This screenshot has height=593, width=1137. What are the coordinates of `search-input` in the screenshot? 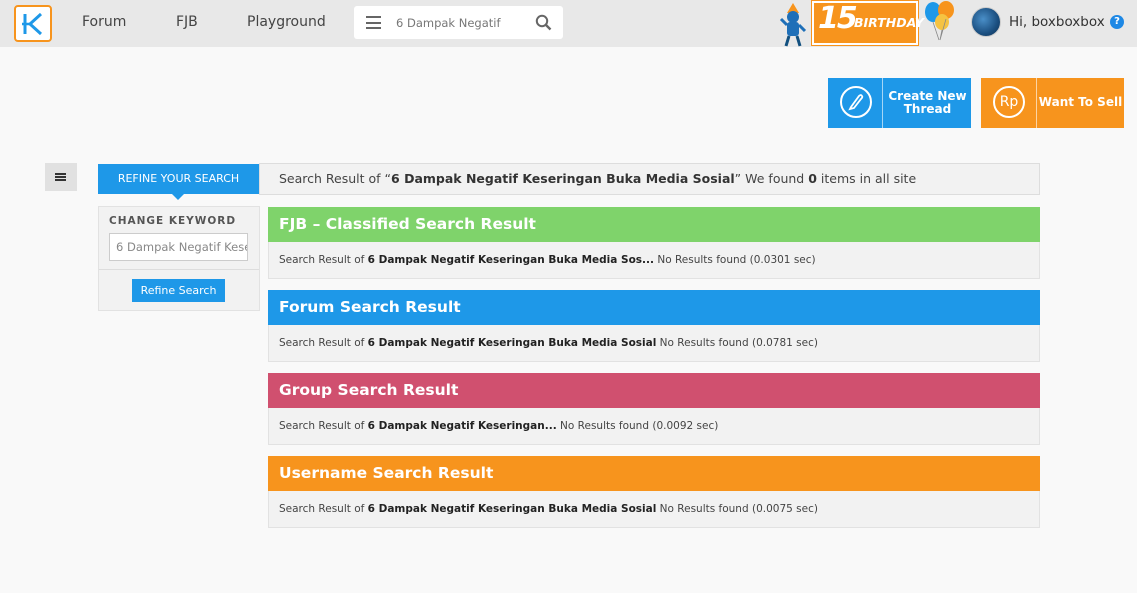 It's located at (460, 22).